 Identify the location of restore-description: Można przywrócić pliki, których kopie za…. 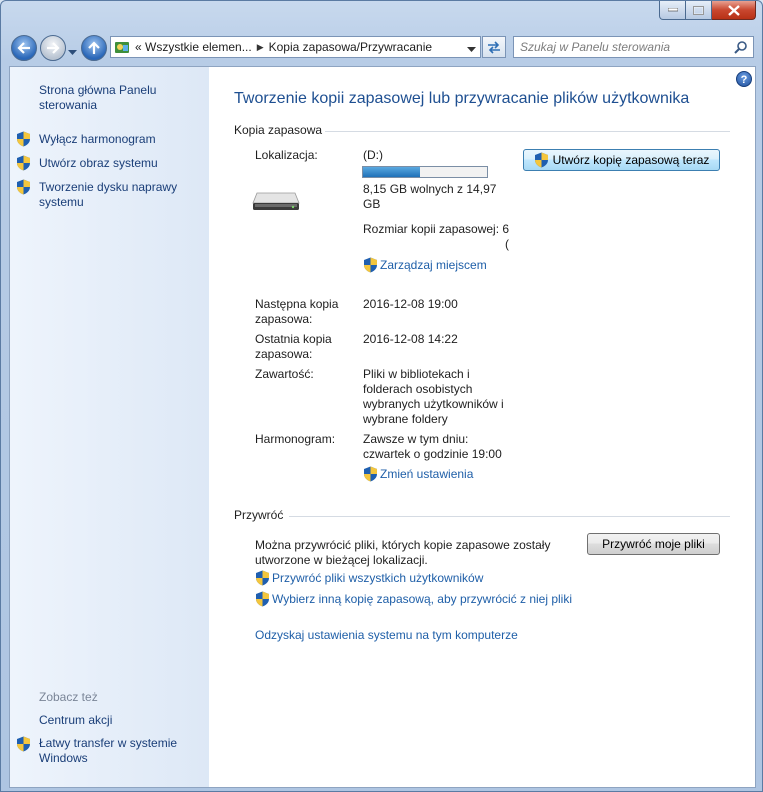
(403, 552).